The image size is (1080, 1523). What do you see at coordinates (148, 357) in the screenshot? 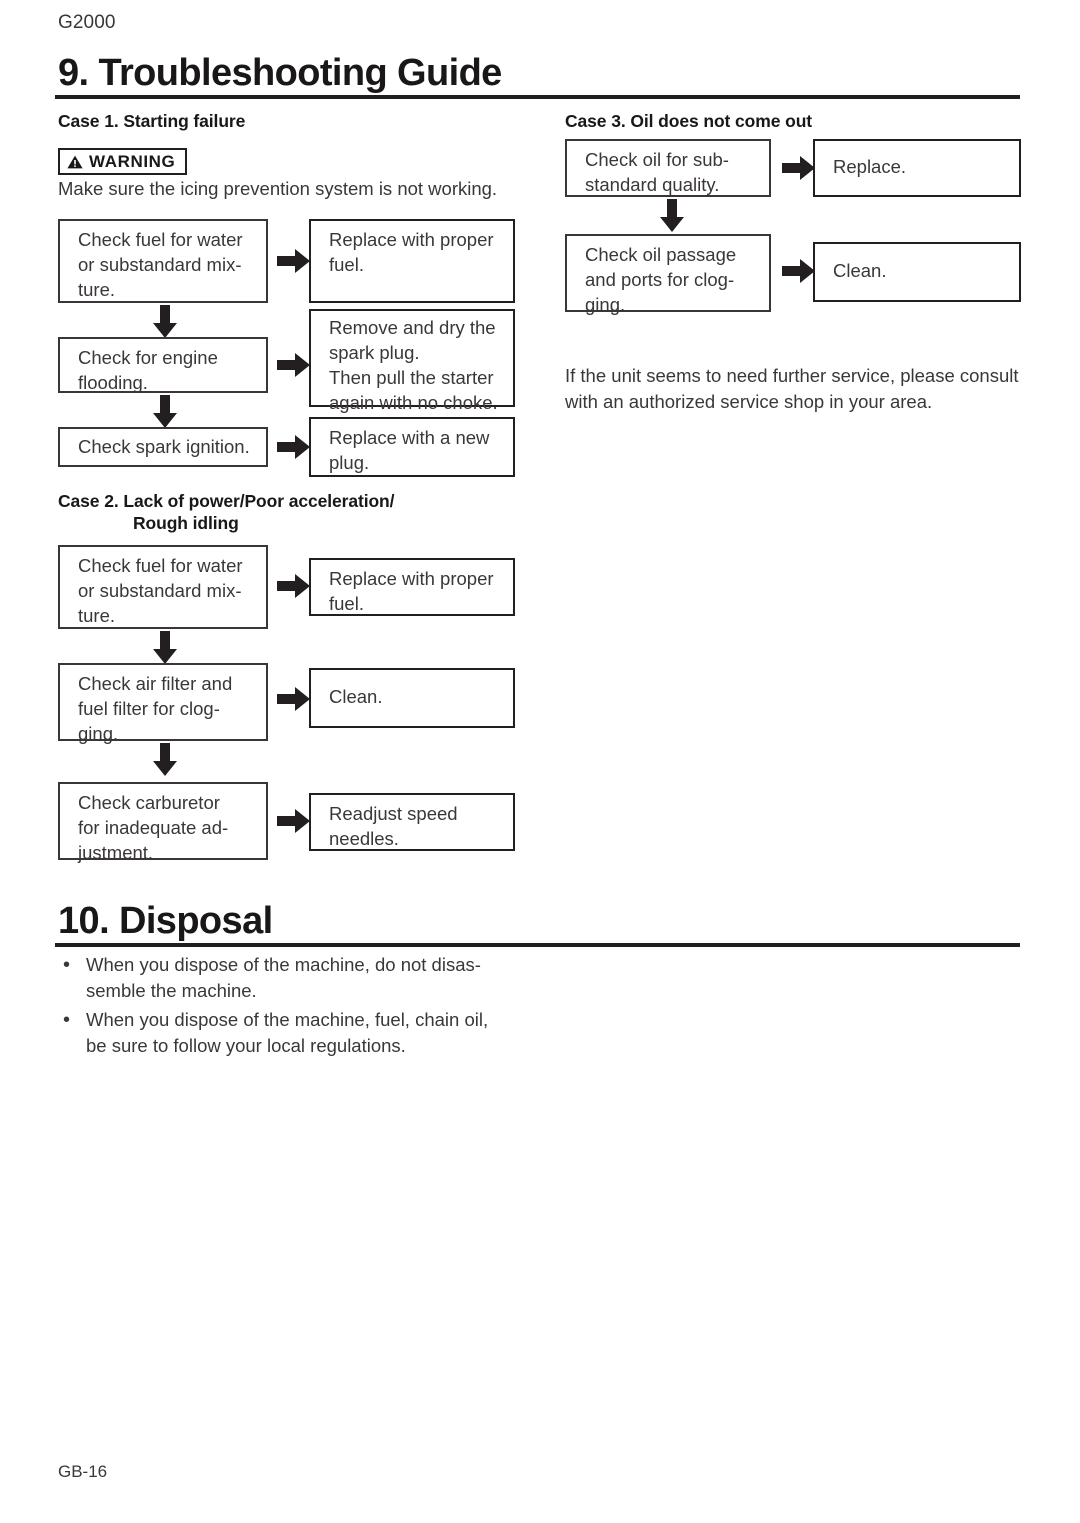
I see `flow-box-line: Check for engine` at bounding box center [148, 357].